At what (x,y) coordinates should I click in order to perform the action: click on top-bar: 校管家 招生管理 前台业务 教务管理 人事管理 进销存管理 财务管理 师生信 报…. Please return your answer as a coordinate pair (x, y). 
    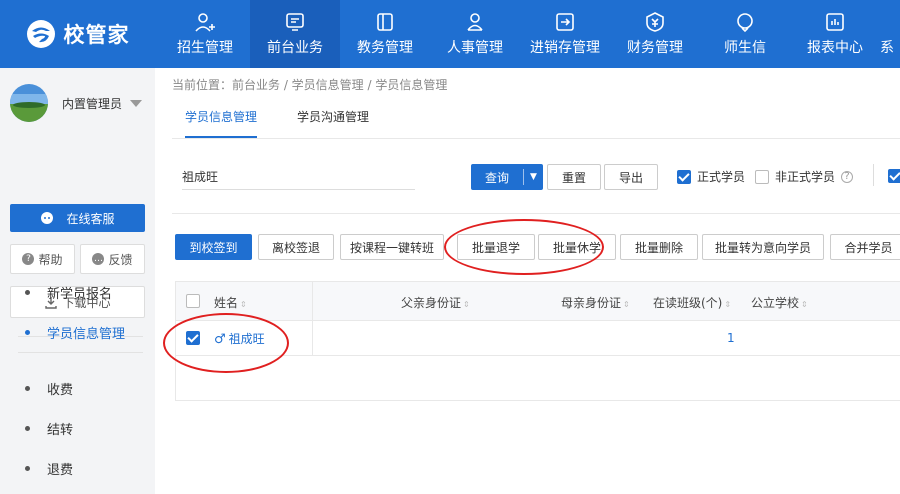
    Looking at the image, I should click on (450, 34).